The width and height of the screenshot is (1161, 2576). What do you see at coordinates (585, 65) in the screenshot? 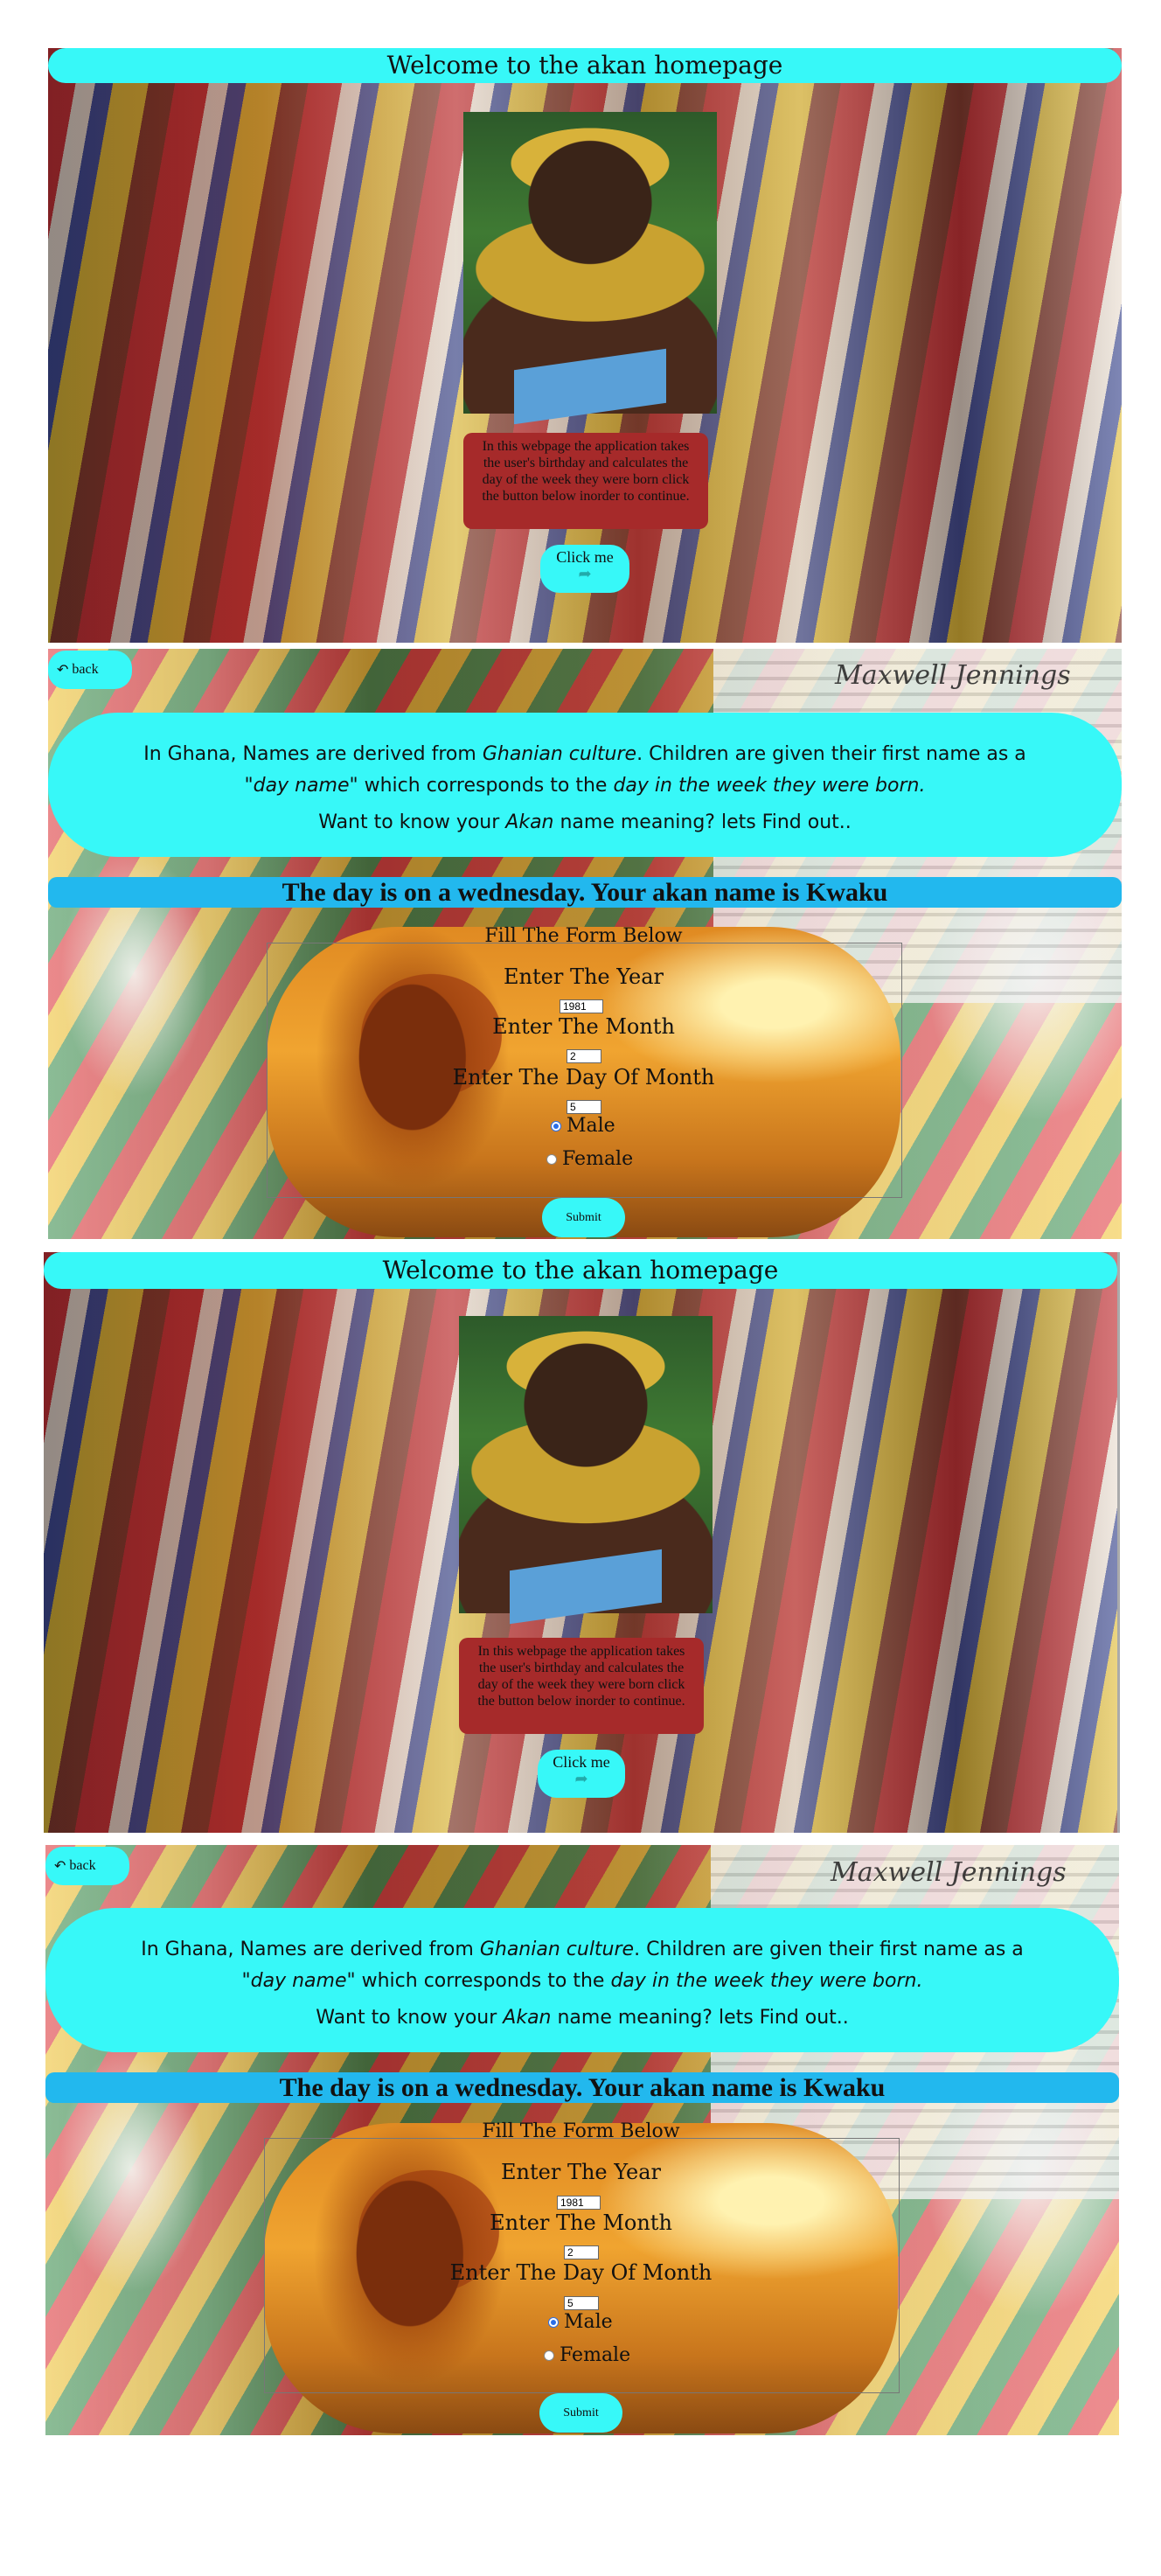
I see `hero-title: Welcome to the akan homepage` at bounding box center [585, 65].